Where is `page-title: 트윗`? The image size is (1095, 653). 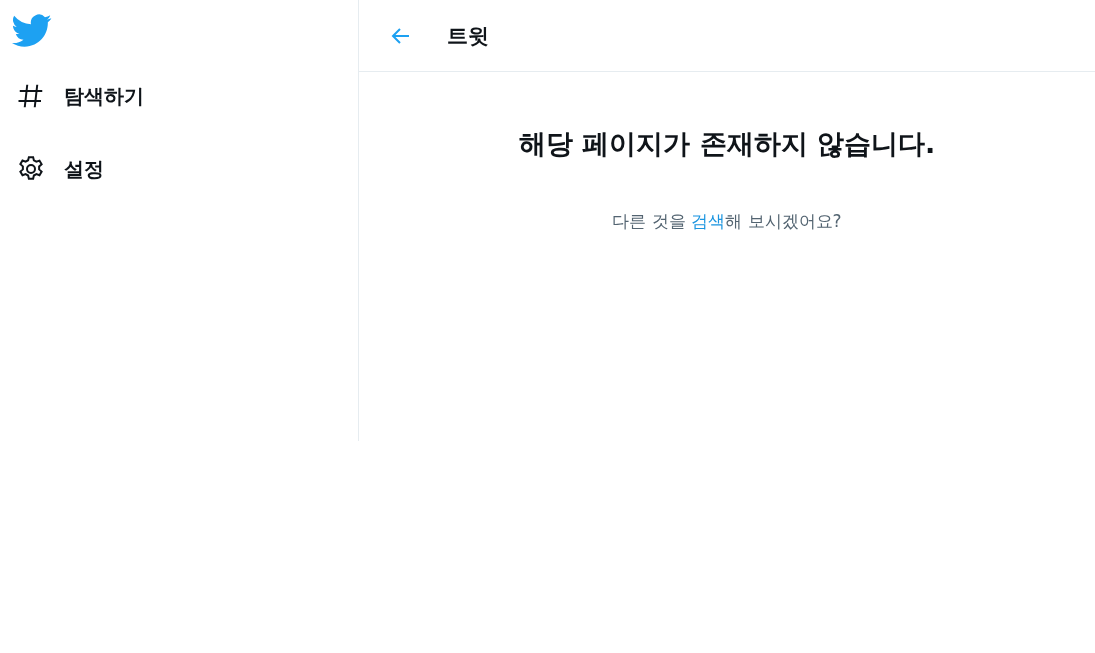
page-title: 트윗 is located at coordinates (468, 36).